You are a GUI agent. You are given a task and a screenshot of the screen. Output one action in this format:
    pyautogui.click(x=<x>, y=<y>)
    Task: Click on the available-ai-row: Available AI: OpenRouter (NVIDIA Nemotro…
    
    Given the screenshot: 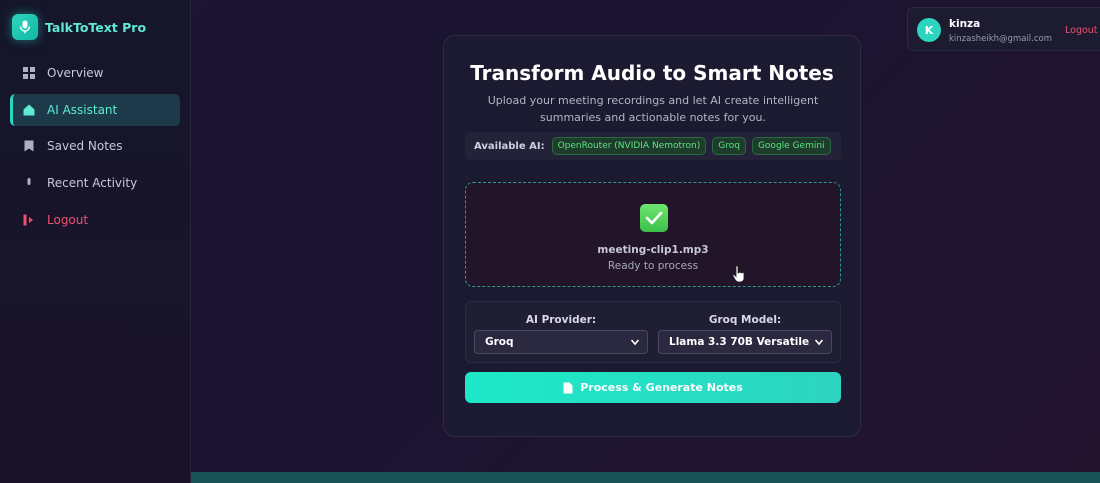 What is the action you would take?
    pyautogui.click(x=653, y=146)
    